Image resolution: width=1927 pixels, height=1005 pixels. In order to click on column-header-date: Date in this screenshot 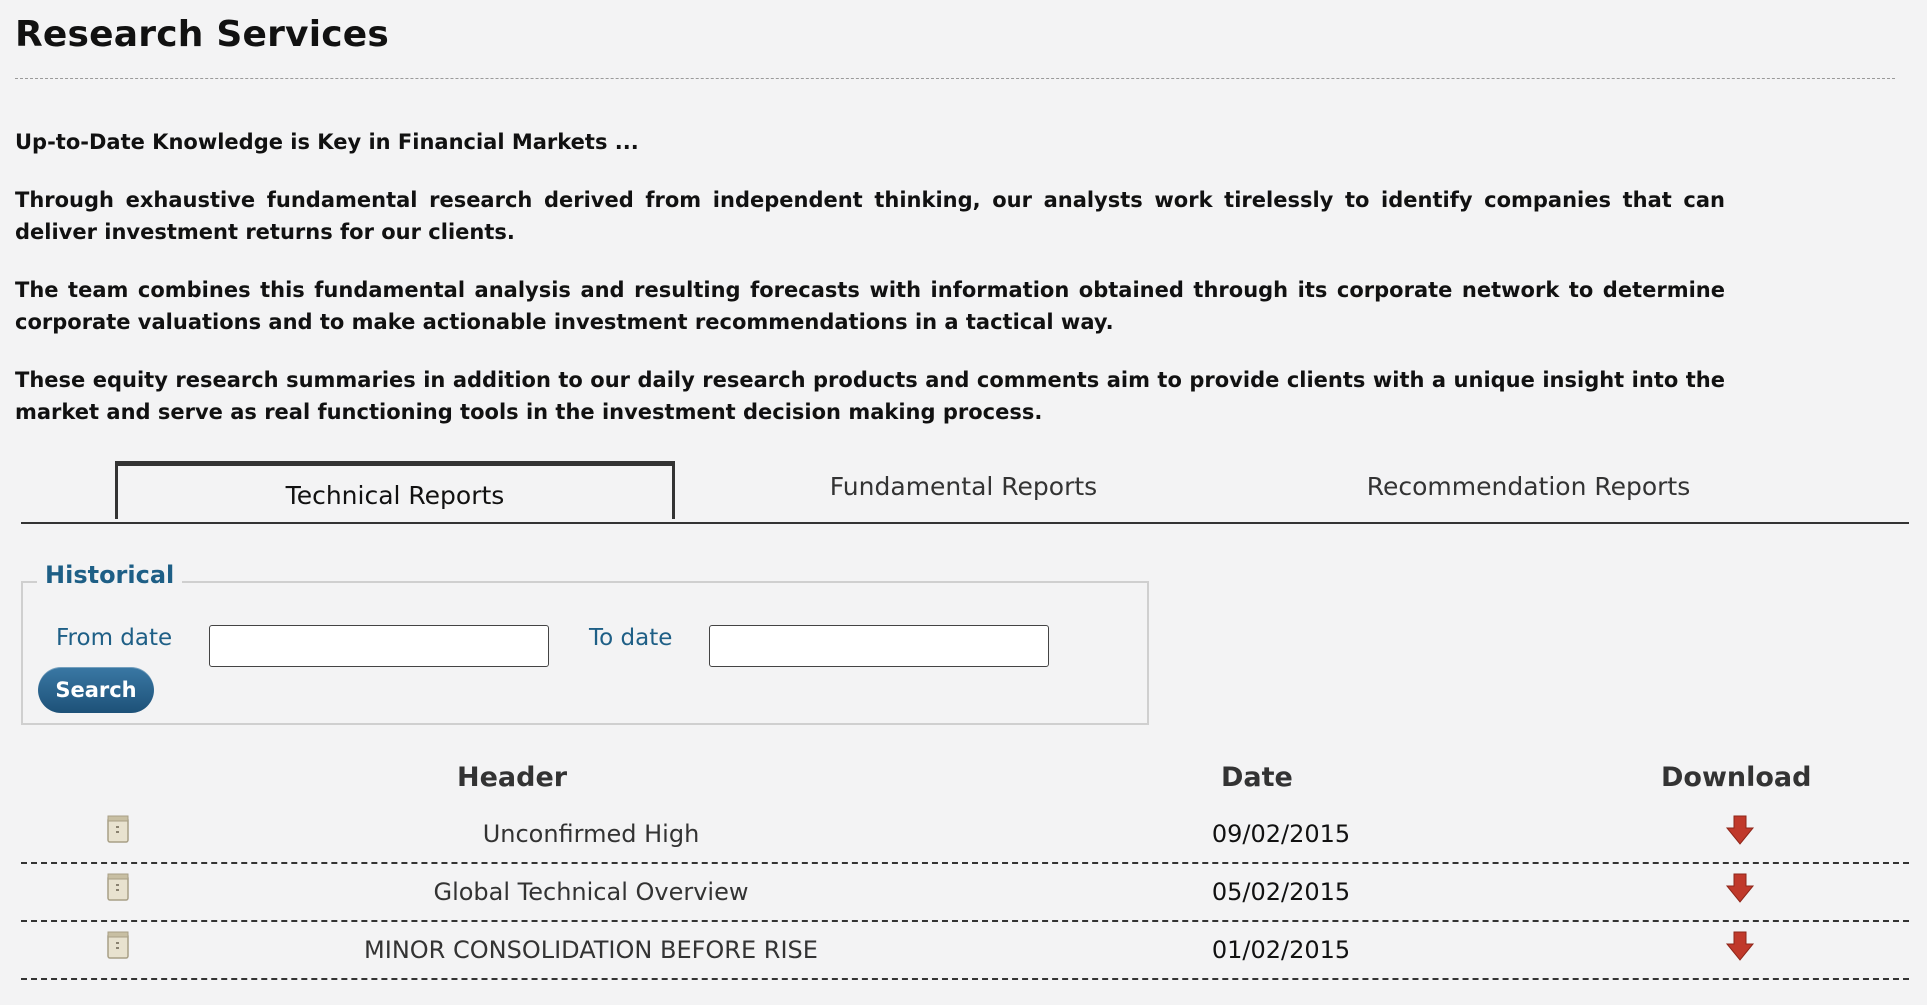, I will do `click(1257, 777)`.